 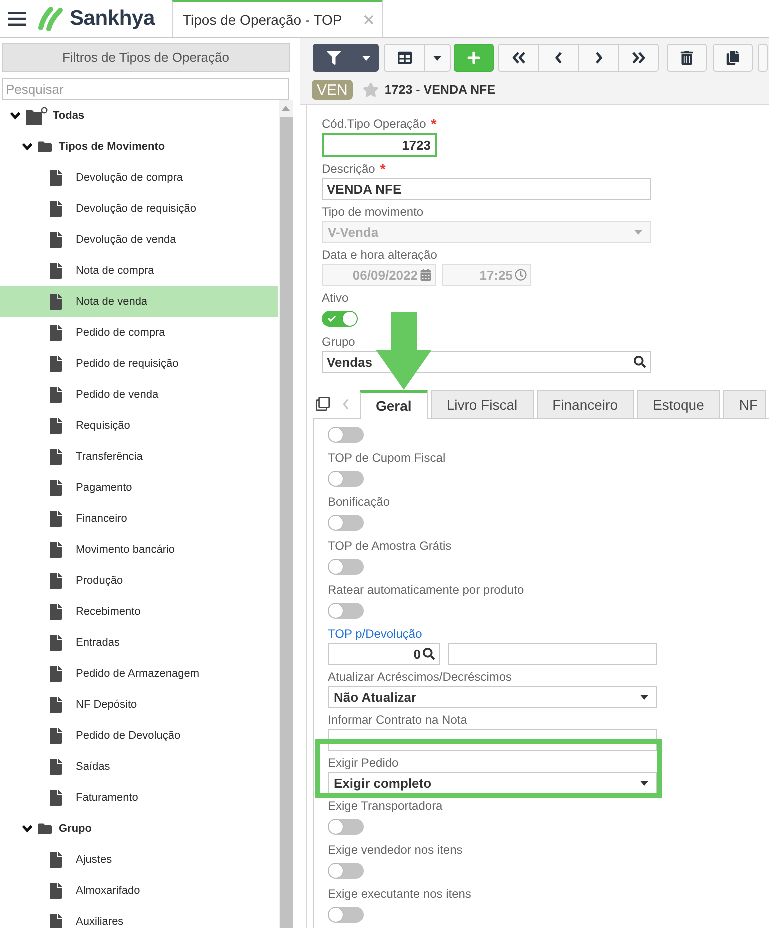 What do you see at coordinates (394, 404) in the screenshot?
I see `tab: Geral` at bounding box center [394, 404].